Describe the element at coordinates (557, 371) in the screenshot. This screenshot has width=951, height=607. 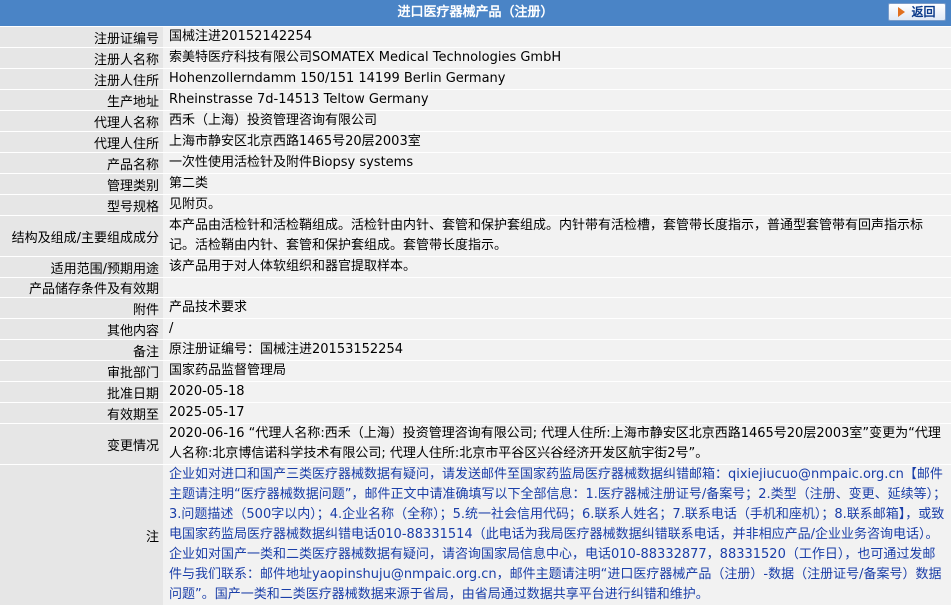
I see `row-value: 国家药品监督管理局` at that location.